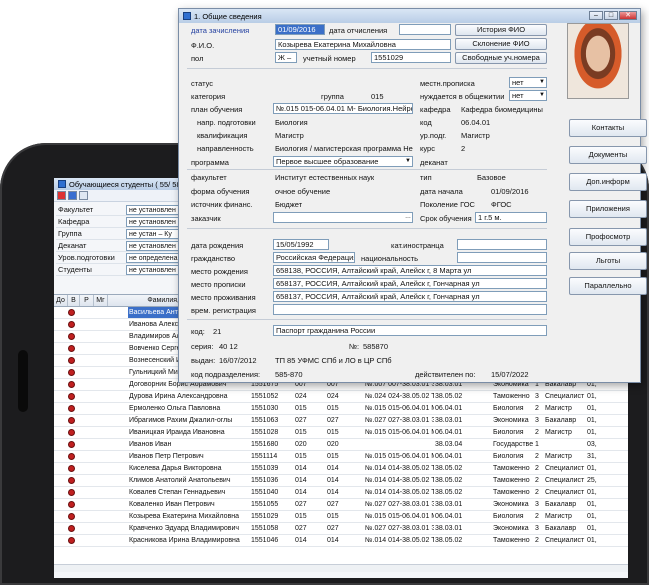 This screenshot has width=649, height=585. What do you see at coordinates (608, 209) in the screenshot?
I see `attachments-button: Приложения` at bounding box center [608, 209].